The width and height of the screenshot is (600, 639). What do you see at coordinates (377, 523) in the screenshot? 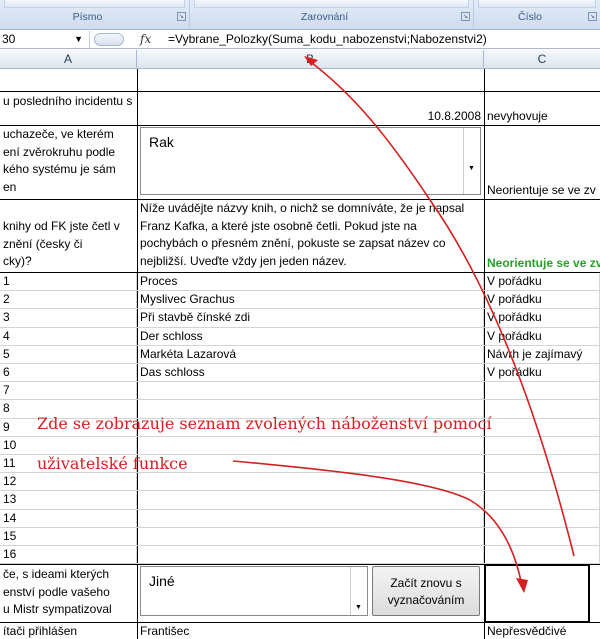
I see `annotation-arrow-to-cell` at bounding box center [377, 523].